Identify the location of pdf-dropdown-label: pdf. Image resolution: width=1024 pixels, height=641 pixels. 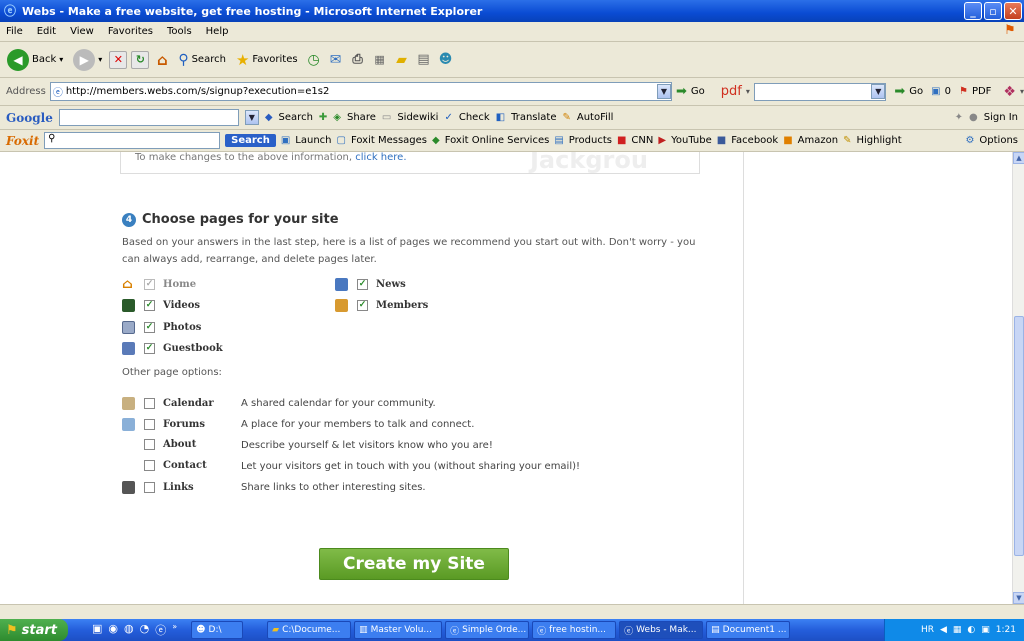
(731, 91).